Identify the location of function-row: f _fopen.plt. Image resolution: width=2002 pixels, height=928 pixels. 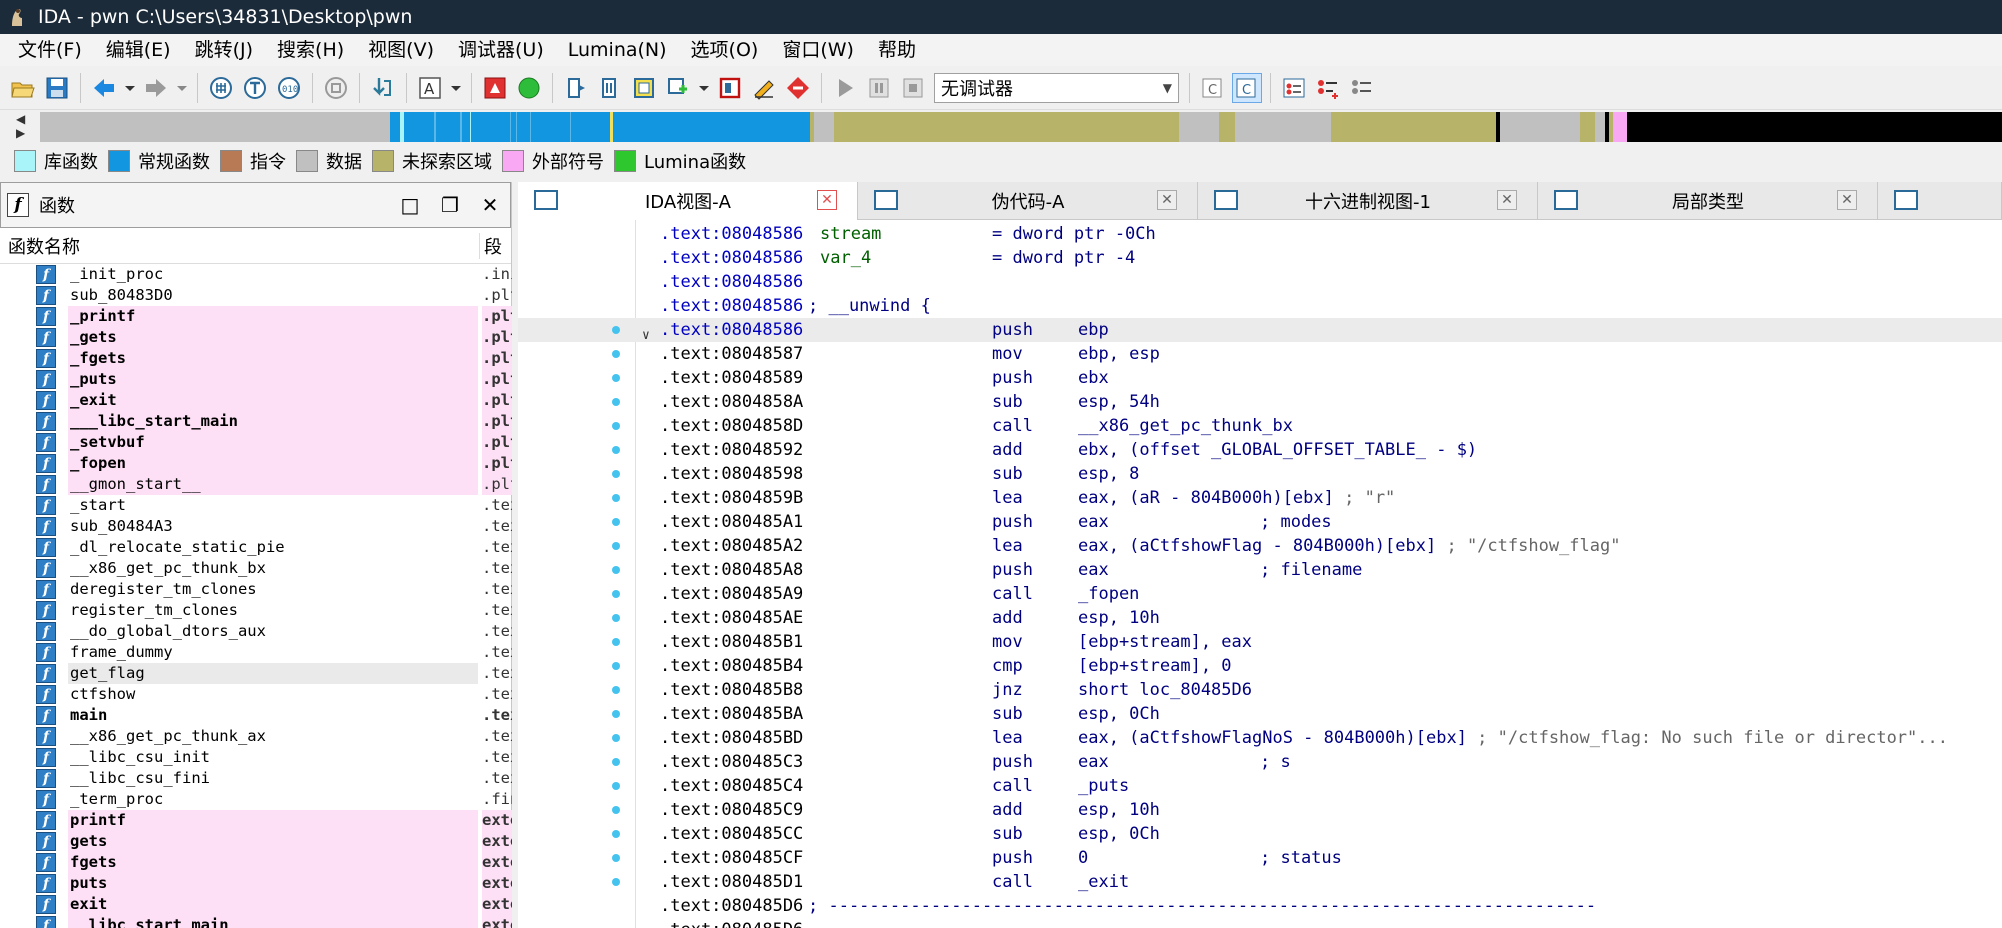
(256, 463).